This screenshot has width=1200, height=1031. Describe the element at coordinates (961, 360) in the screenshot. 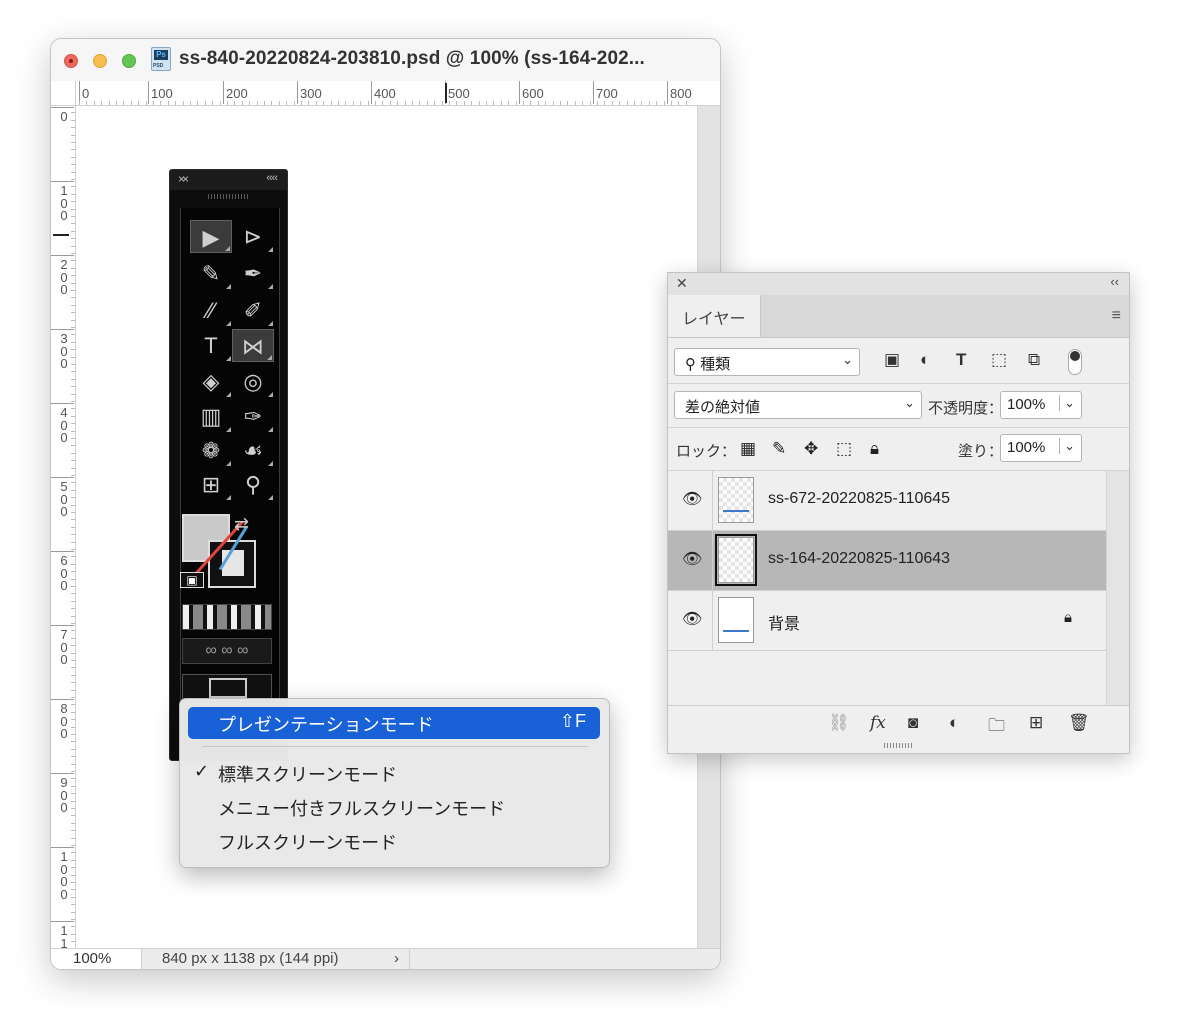

I see `type-filter-icon: T` at that location.